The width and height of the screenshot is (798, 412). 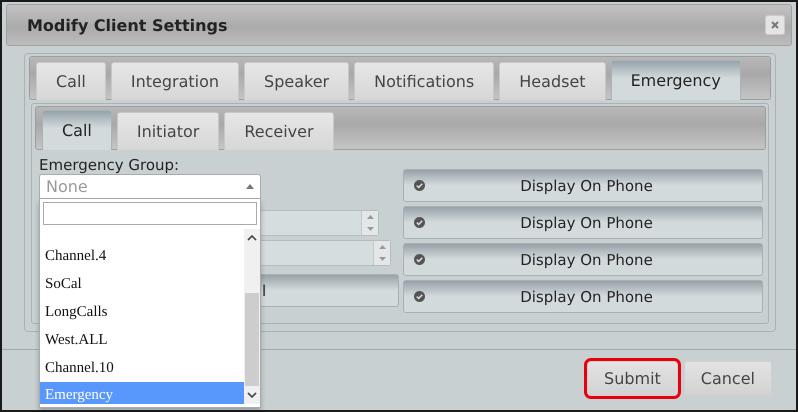 I want to click on dialog-button: Submit, so click(x=632, y=378).